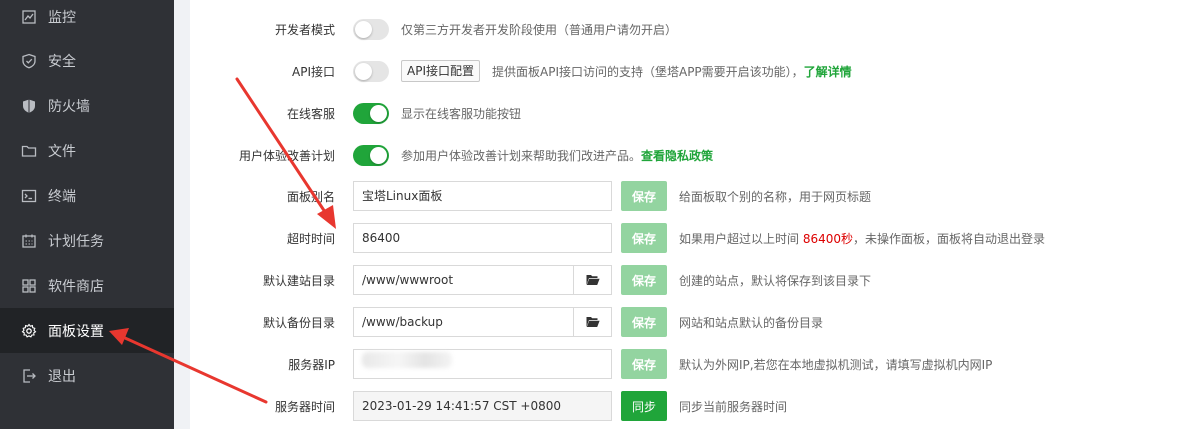 This screenshot has width=1185, height=429. Describe the element at coordinates (76, 241) in the screenshot. I see `sidebar-item-label: 计划任务` at that location.